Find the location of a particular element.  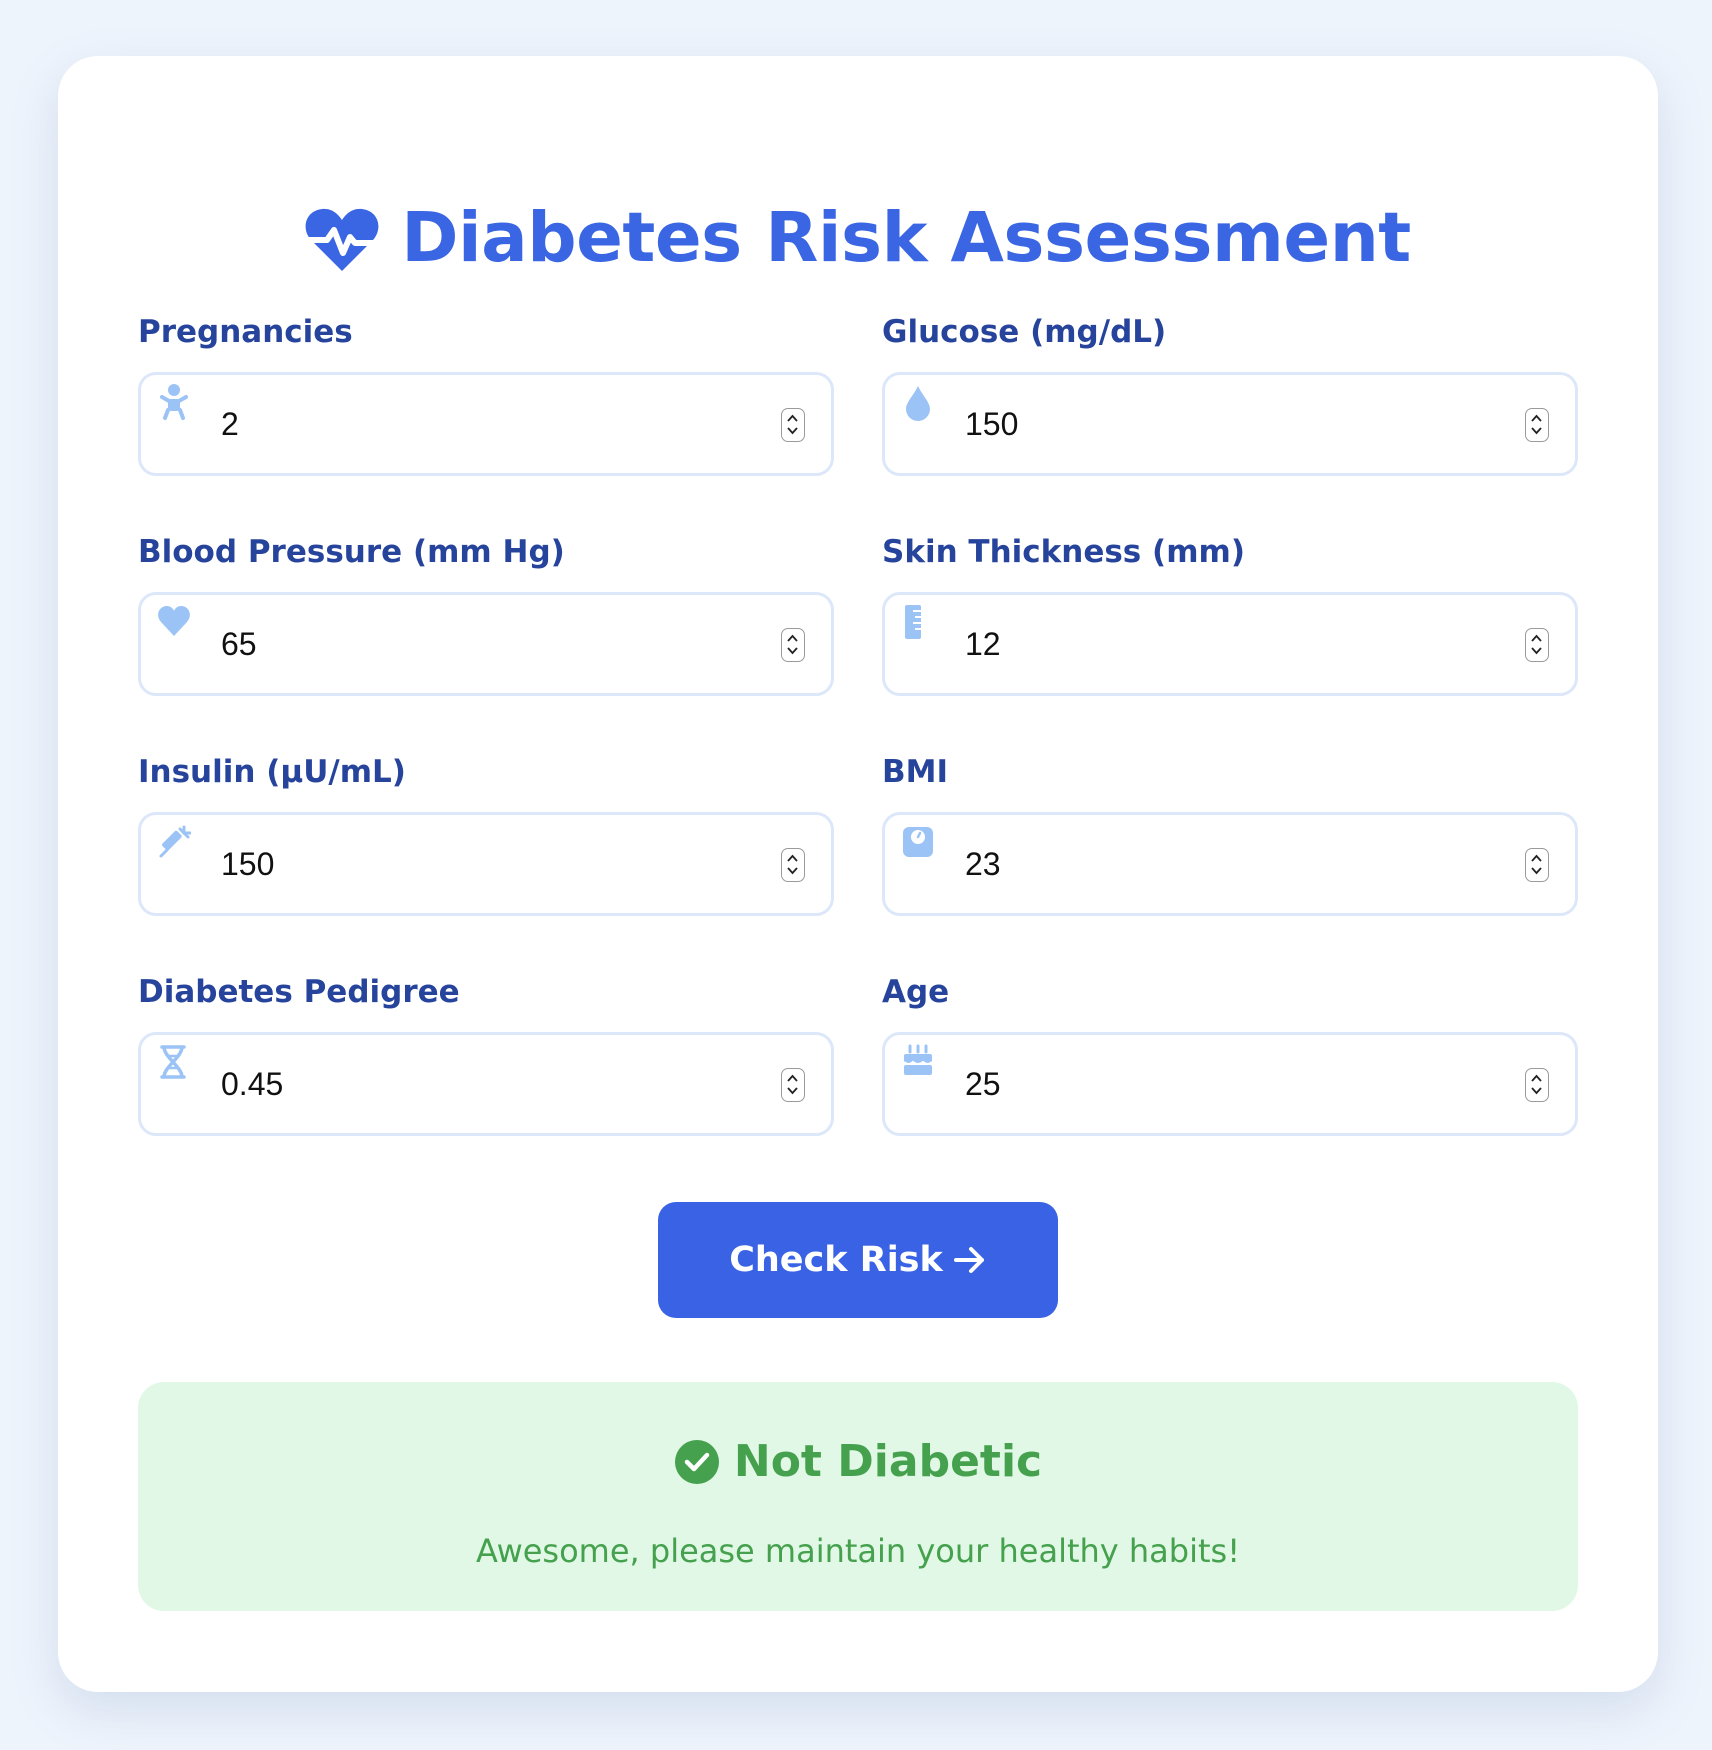

pregnancies-input-box is located at coordinates (486, 424).